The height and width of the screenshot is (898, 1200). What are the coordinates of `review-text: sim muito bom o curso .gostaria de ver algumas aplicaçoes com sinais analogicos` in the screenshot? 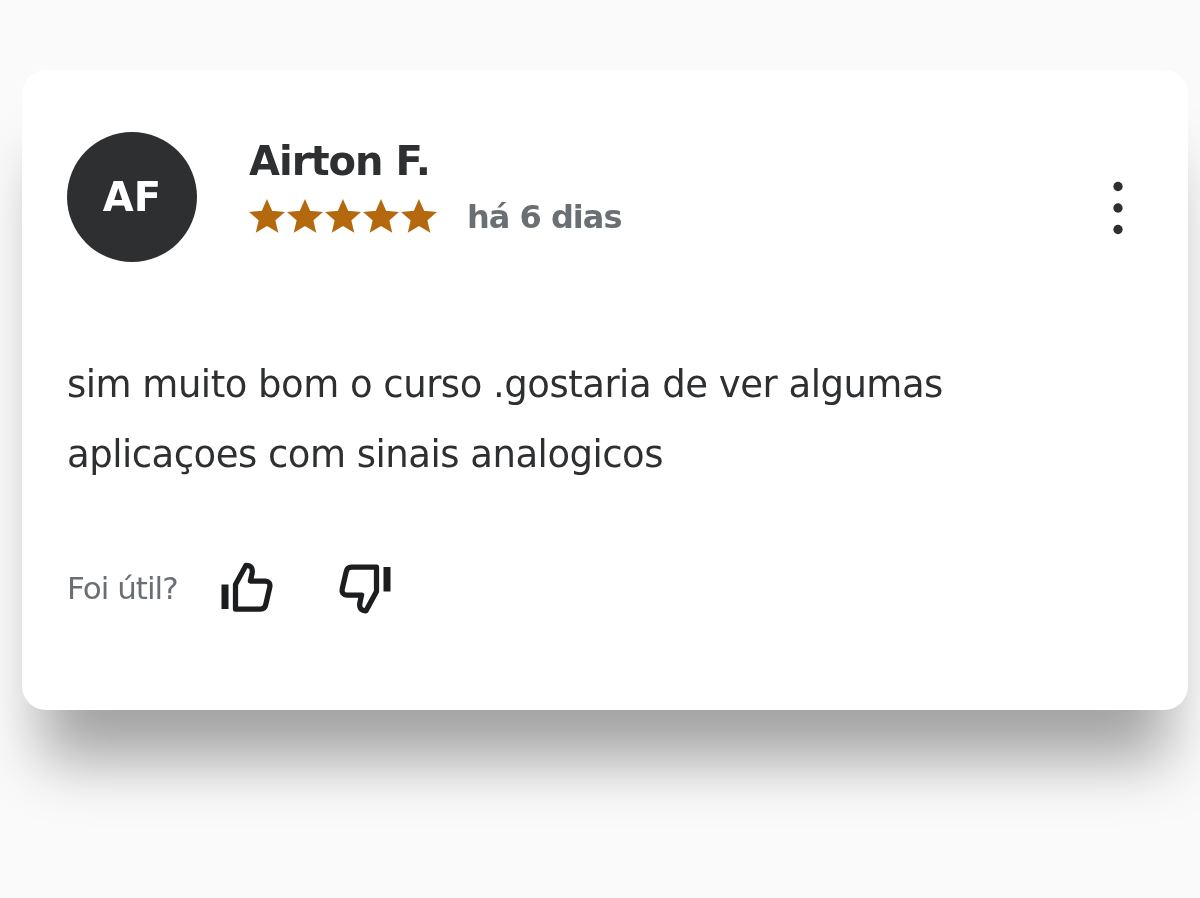 It's located at (505, 420).